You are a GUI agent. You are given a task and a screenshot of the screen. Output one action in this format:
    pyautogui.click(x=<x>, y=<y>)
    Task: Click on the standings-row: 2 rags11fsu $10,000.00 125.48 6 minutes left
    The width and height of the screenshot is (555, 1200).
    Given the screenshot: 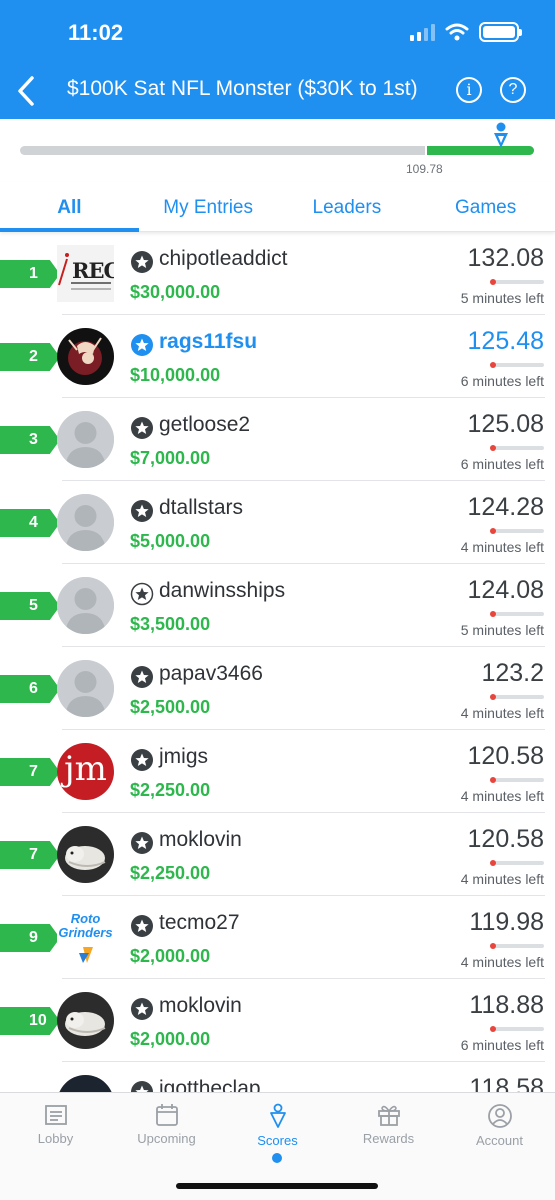 What is the action you would take?
    pyautogui.click(x=277, y=356)
    